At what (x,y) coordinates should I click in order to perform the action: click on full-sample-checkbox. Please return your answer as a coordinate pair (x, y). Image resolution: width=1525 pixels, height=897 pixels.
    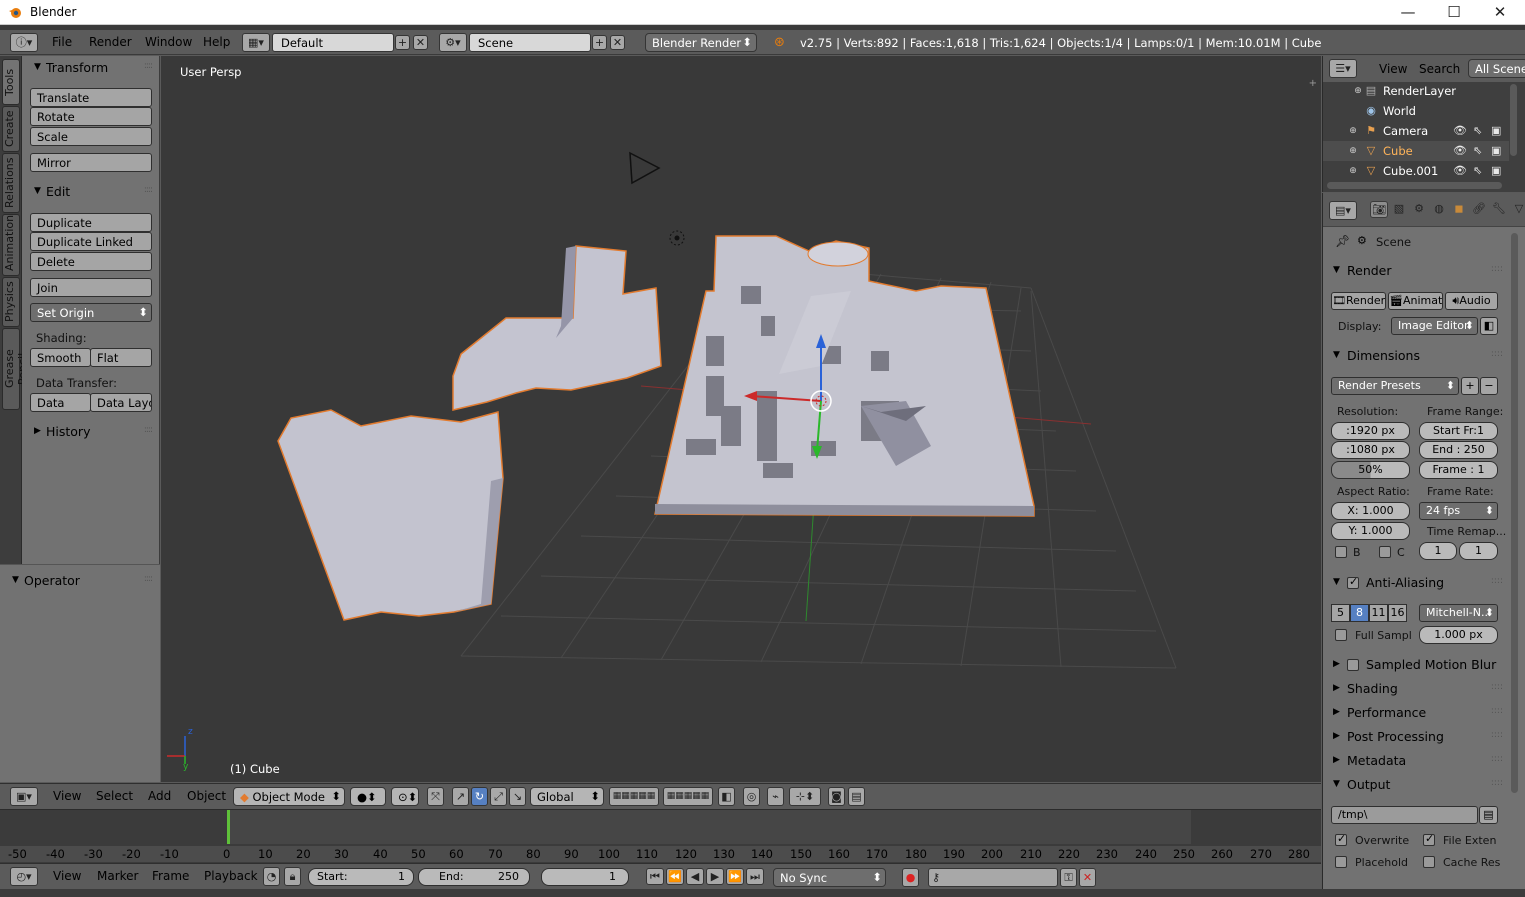
    Looking at the image, I should click on (1341, 635).